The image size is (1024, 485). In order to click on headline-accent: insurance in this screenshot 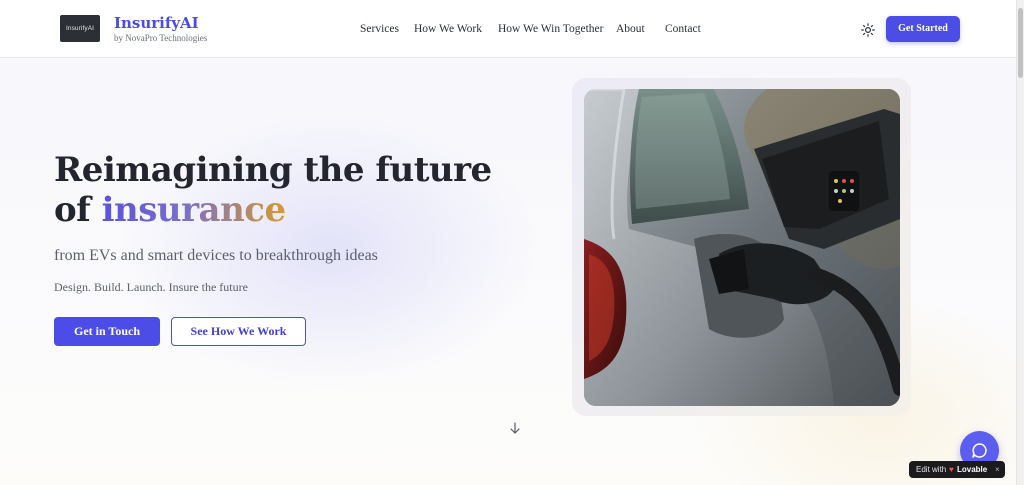, I will do `click(194, 210)`.